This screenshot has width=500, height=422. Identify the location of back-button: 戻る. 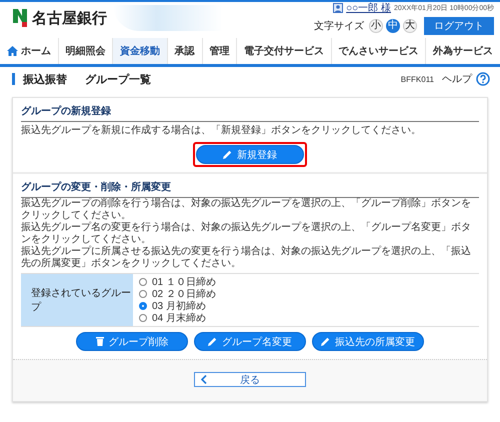
(250, 379).